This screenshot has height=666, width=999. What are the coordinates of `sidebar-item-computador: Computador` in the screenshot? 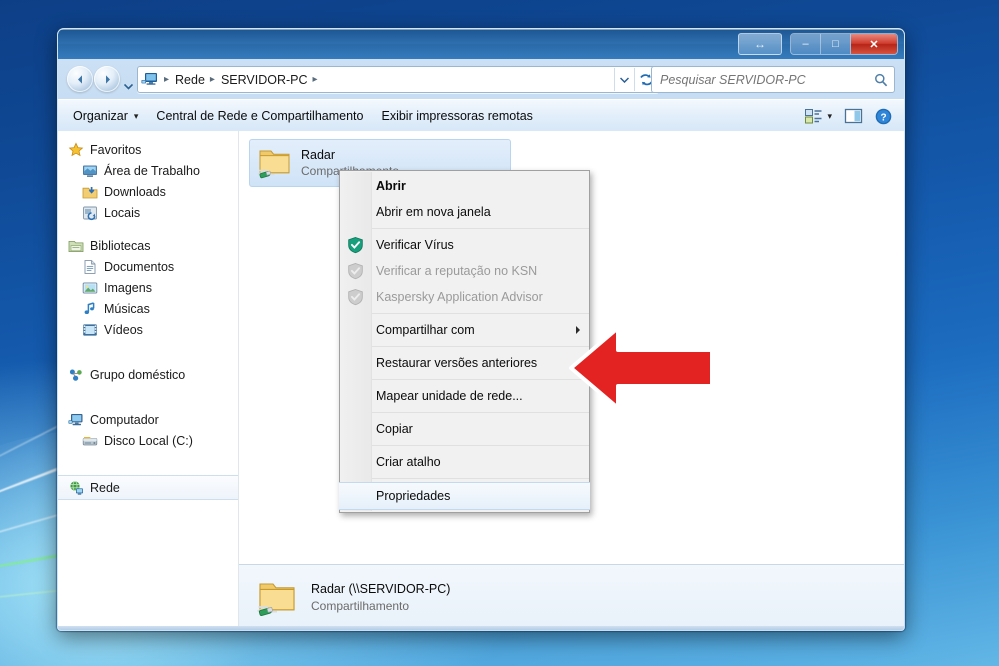 It's located at (148, 419).